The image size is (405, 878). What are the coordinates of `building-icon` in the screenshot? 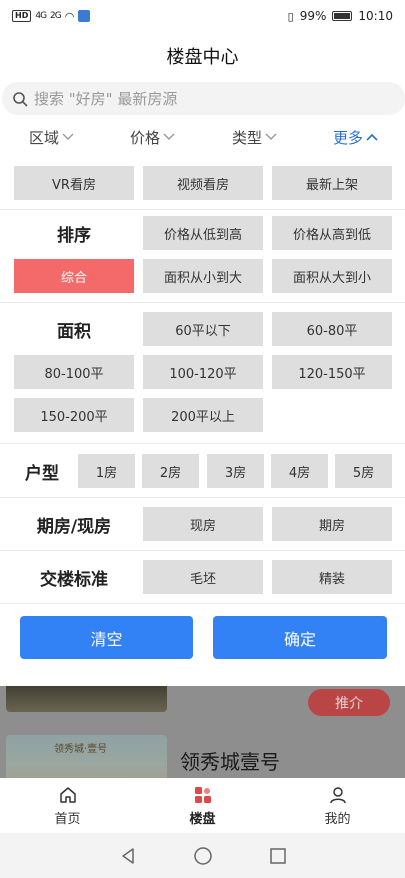 It's located at (202, 794).